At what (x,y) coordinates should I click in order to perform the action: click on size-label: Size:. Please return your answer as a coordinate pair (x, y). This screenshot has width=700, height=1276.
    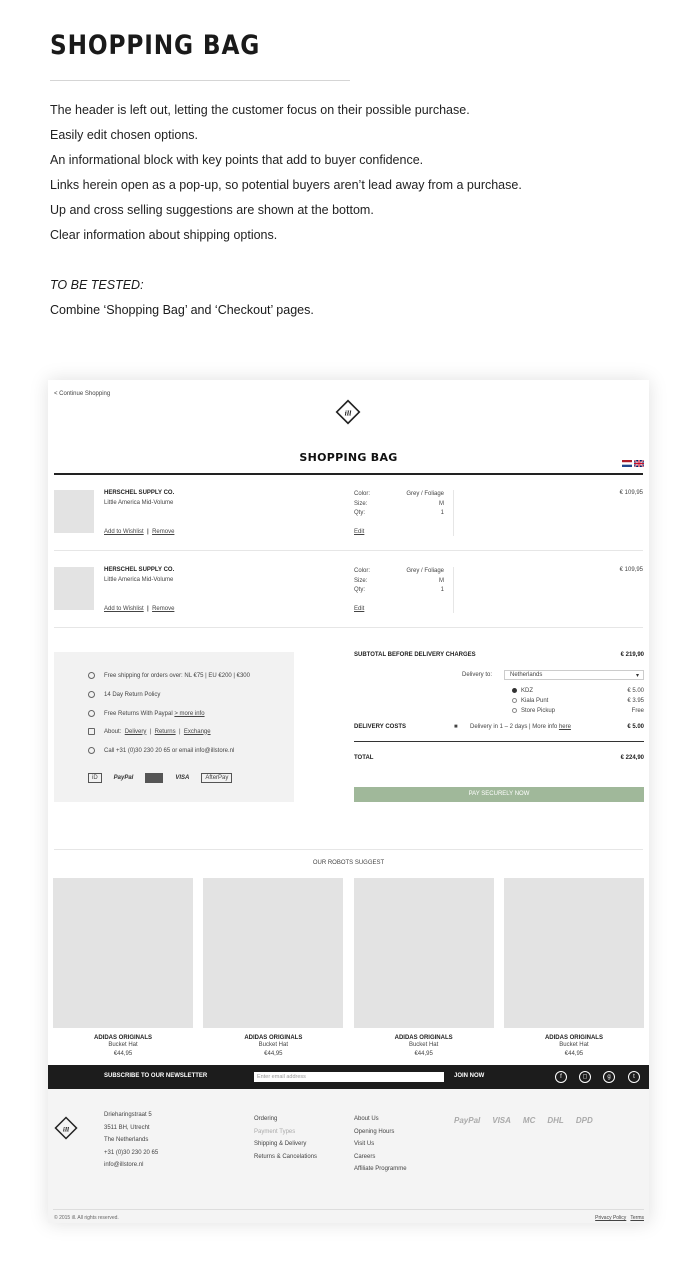
    Looking at the image, I should click on (361, 580).